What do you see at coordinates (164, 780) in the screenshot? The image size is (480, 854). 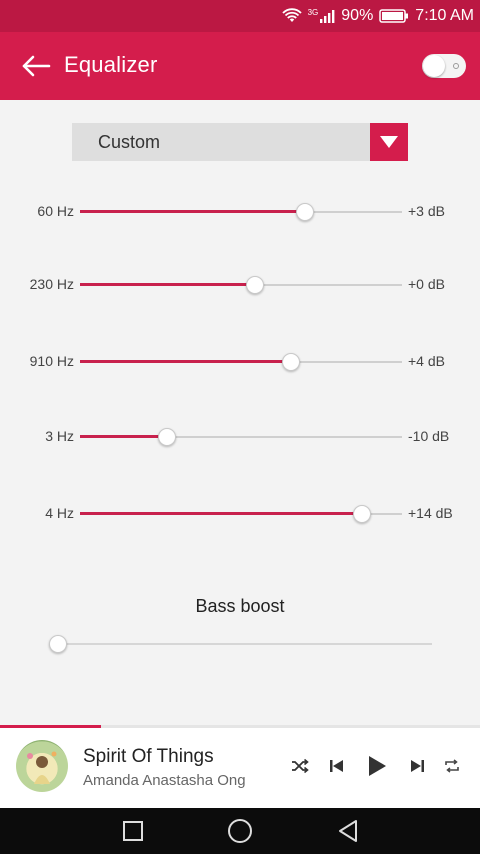 I see `track-artist: Amanda Anastasha Ong` at bounding box center [164, 780].